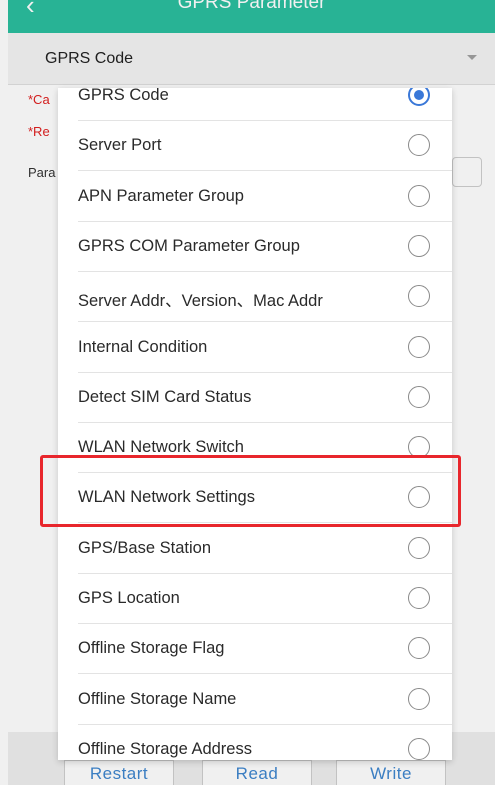 This screenshot has width=495, height=785. Describe the element at coordinates (255, 599) in the screenshot. I see `option-item: GPS Location` at that location.